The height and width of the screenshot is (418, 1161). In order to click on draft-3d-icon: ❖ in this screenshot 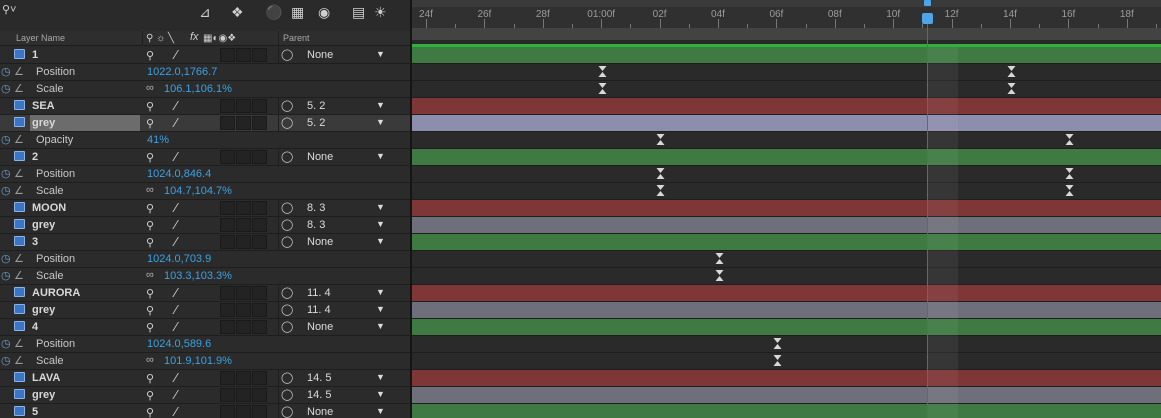, I will do `click(237, 12)`.